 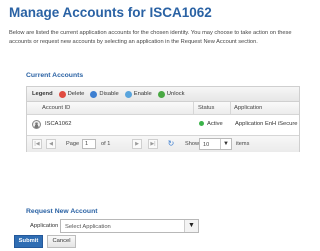 What do you see at coordinates (37, 144) in the screenshot?
I see `first-page-icon: |◀` at bounding box center [37, 144].